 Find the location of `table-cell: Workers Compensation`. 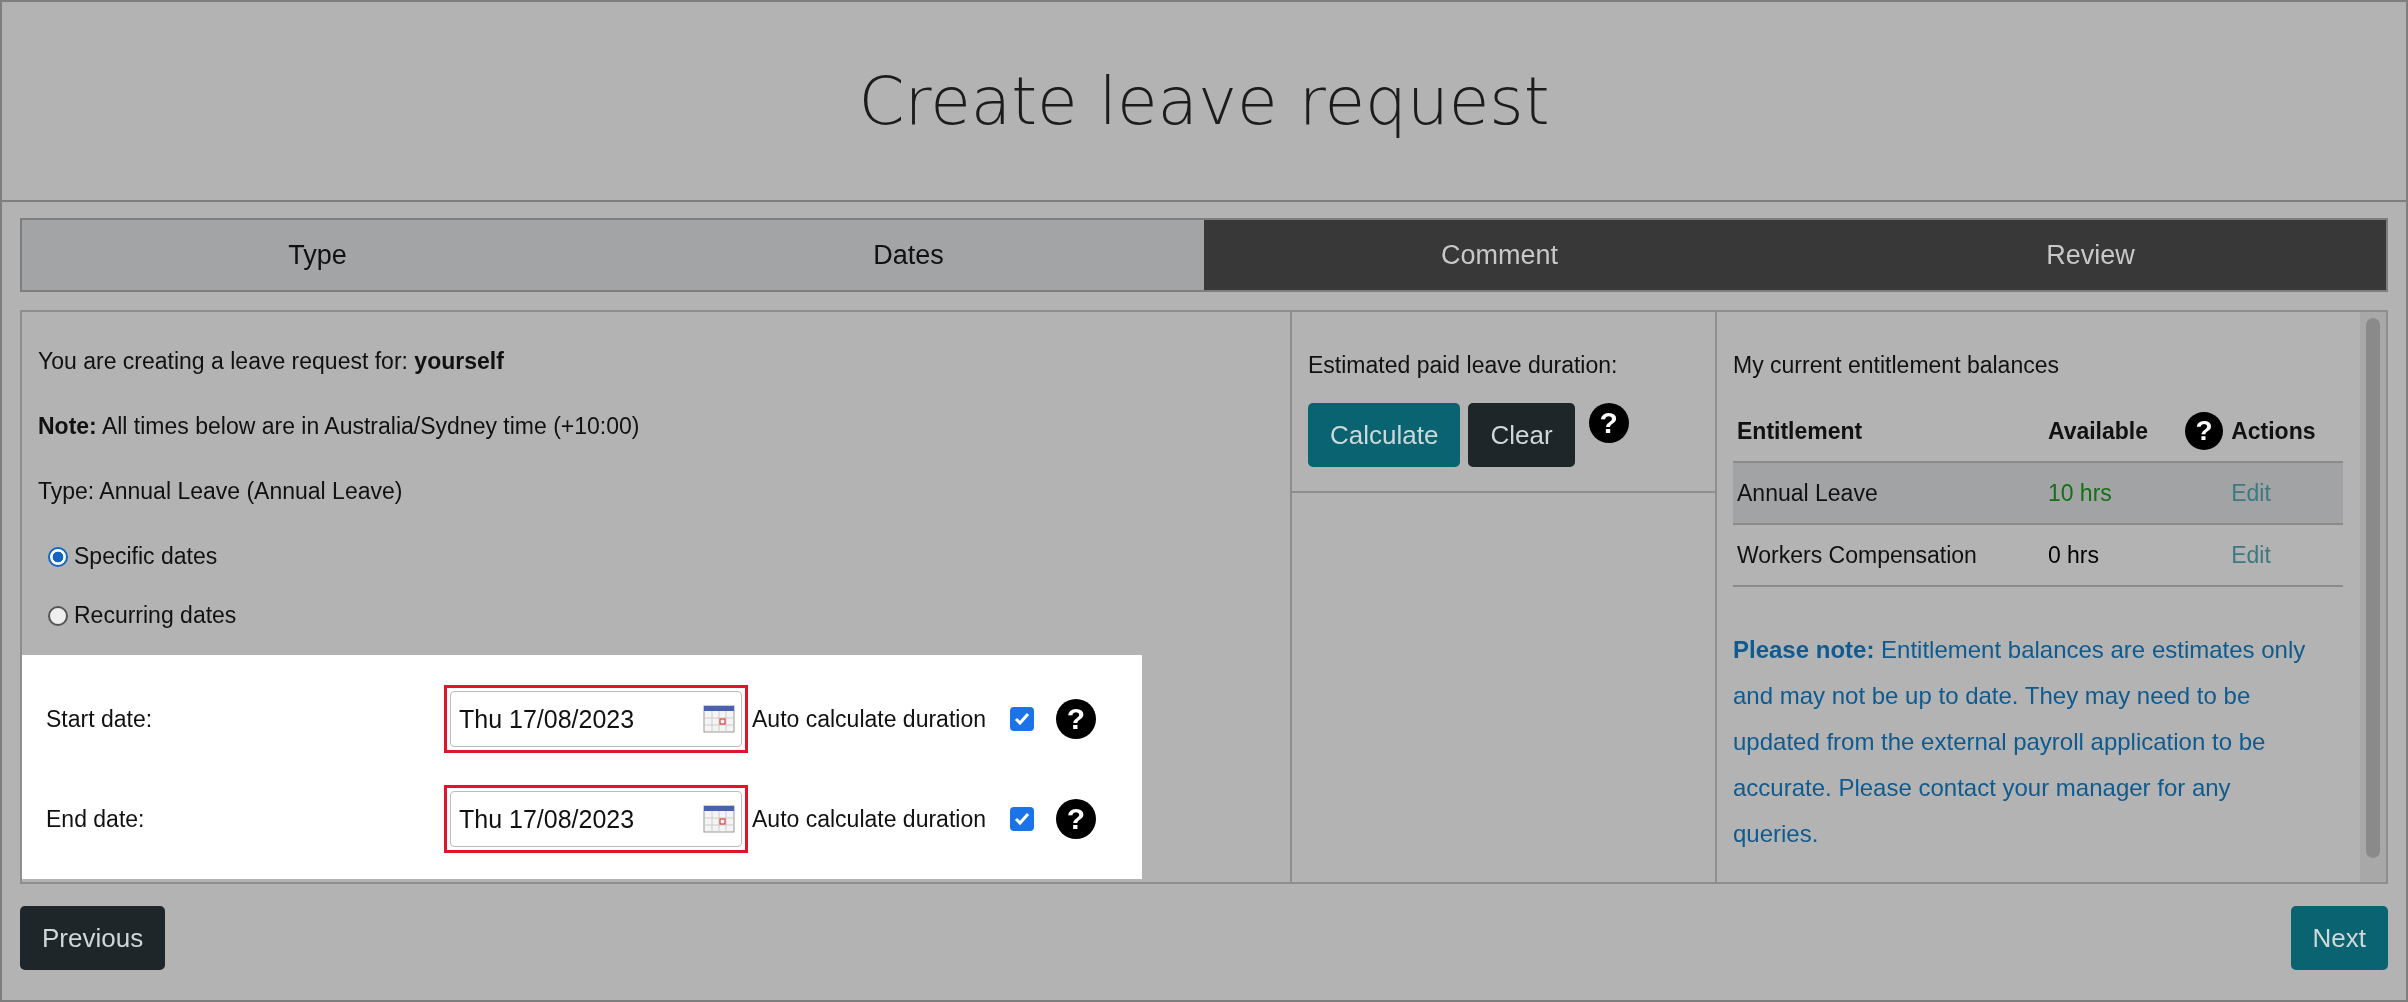

table-cell: Workers Compensation is located at coordinates (1888, 555).